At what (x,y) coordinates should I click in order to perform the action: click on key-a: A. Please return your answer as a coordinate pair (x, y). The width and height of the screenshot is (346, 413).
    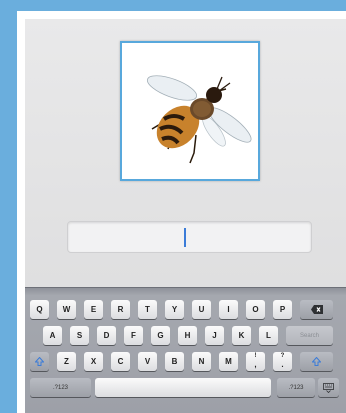
    Looking at the image, I should click on (52, 335).